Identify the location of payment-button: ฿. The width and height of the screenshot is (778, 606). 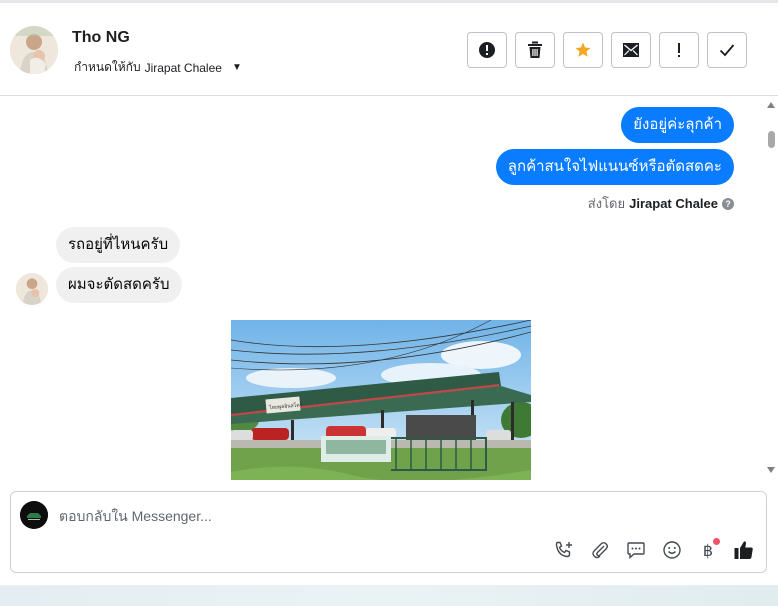
(708, 550).